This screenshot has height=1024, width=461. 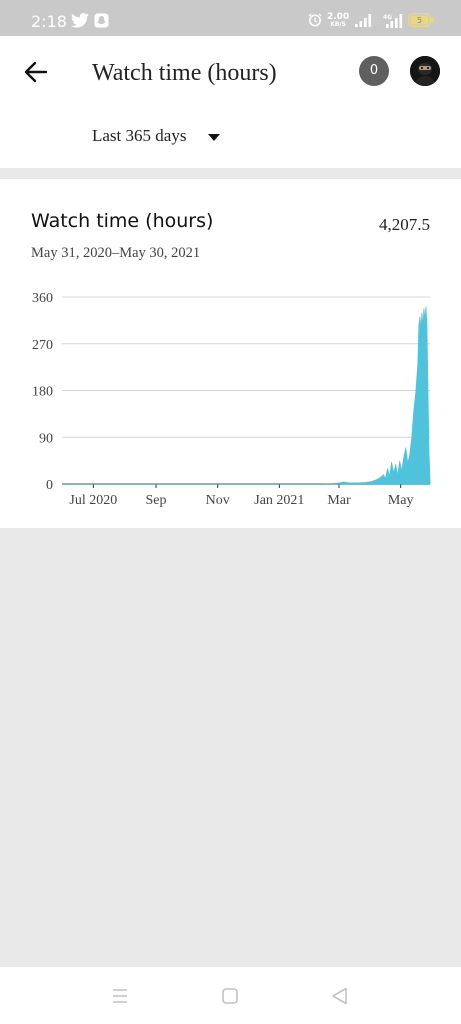 I want to click on y-tick-label: 360, so click(x=42, y=298).